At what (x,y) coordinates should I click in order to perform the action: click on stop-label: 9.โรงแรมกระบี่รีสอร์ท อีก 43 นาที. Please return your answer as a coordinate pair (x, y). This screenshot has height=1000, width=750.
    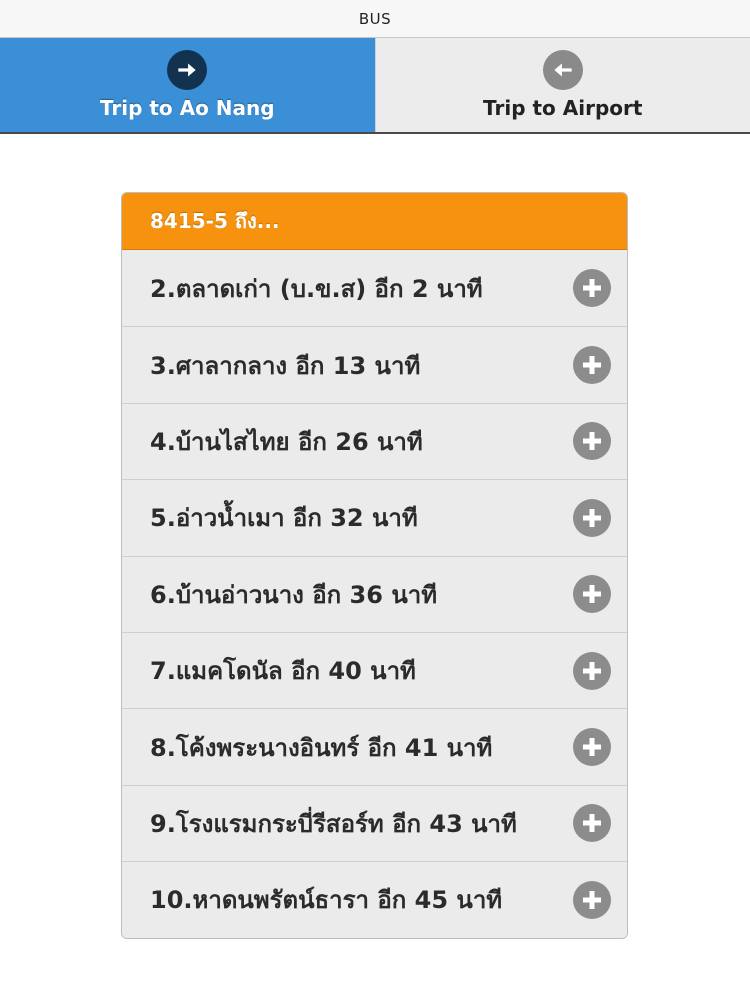
    Looking at the image, I should click on (333, 823).